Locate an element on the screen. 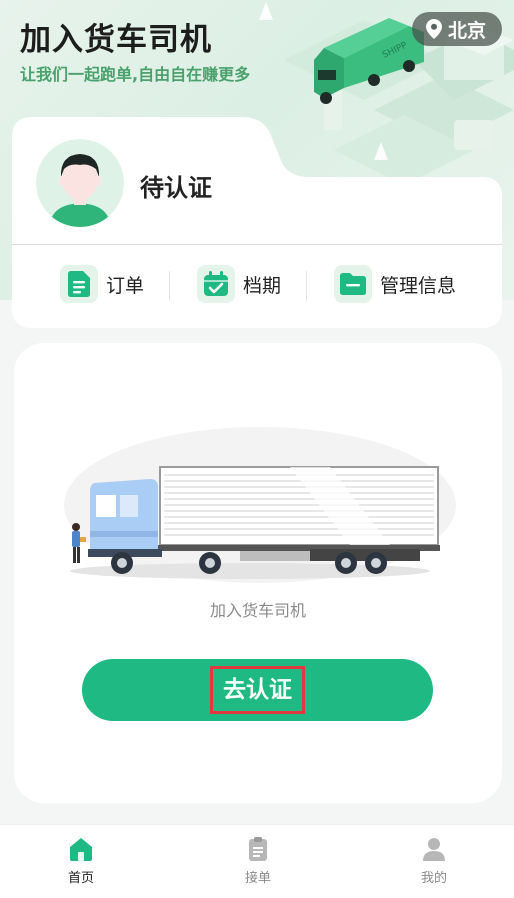 The width and height of the screenshot is (514, 898). nav-item-home-label: 首页 is located at coordinates (80, 878).